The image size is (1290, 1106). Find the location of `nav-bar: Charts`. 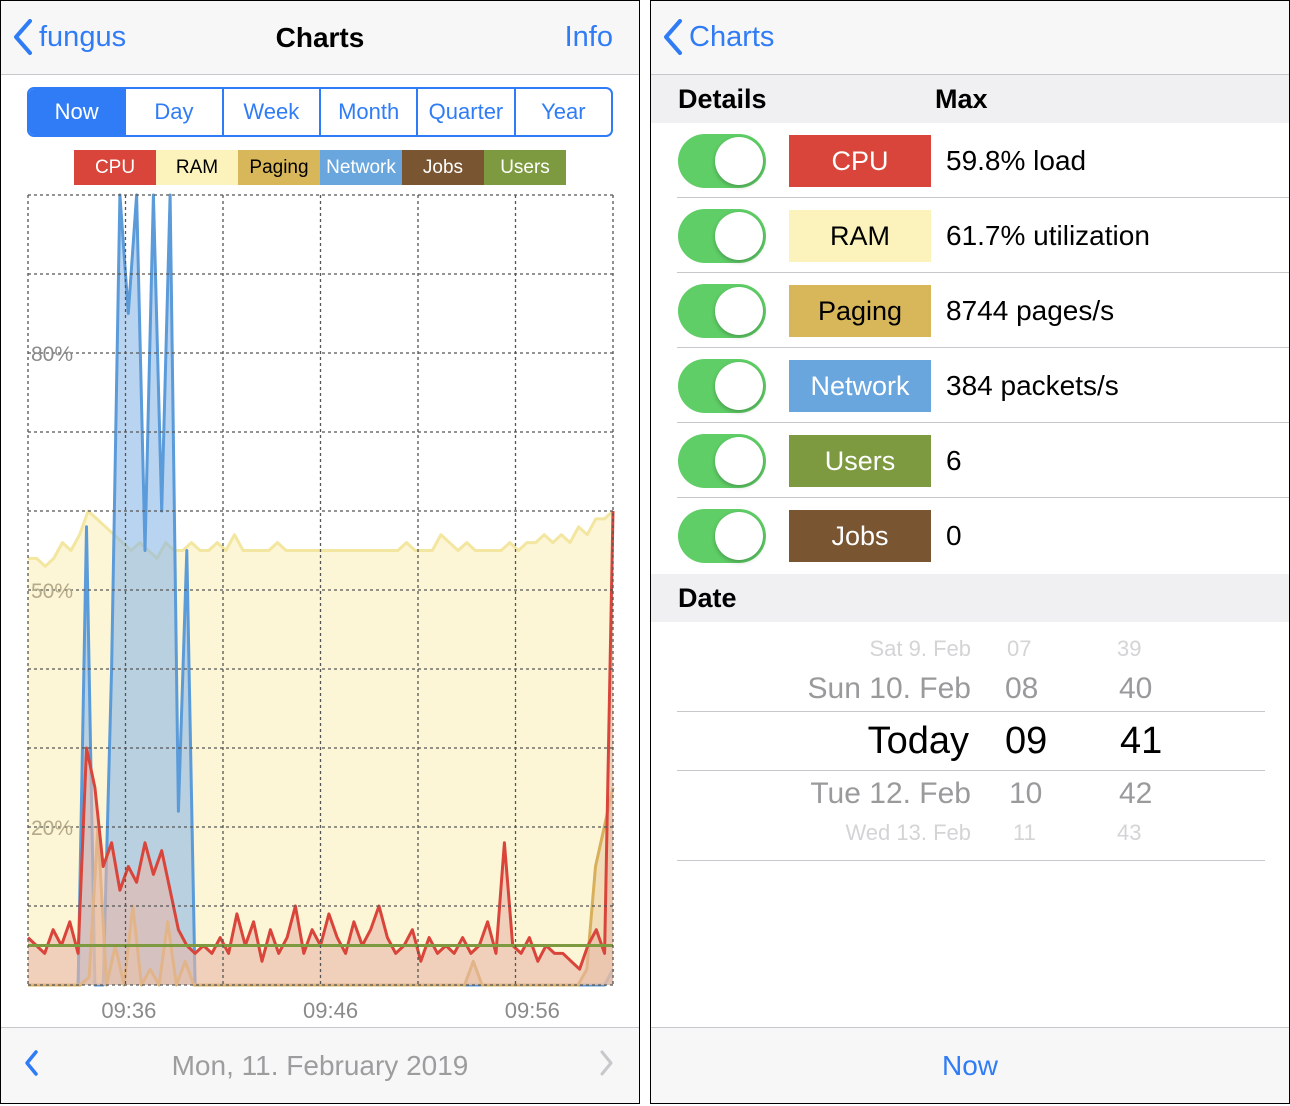

nav-bar: Charts is located at coordinates (970, 38).